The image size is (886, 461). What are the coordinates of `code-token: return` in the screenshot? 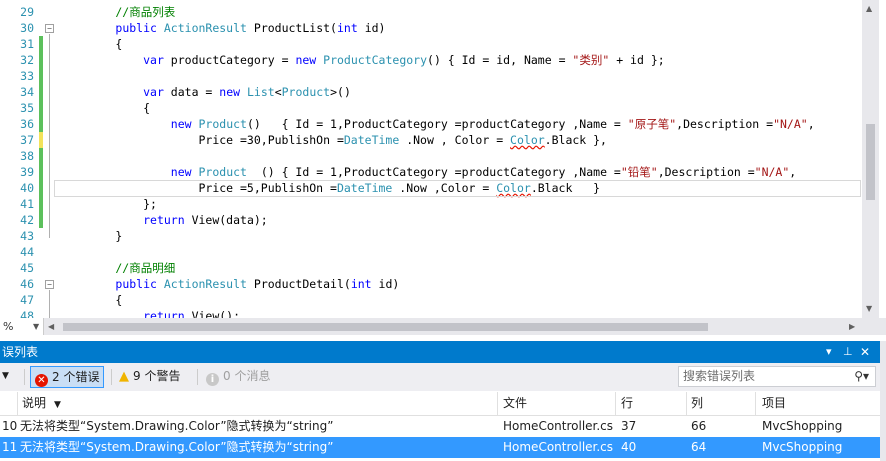 It's located at (164, 313).